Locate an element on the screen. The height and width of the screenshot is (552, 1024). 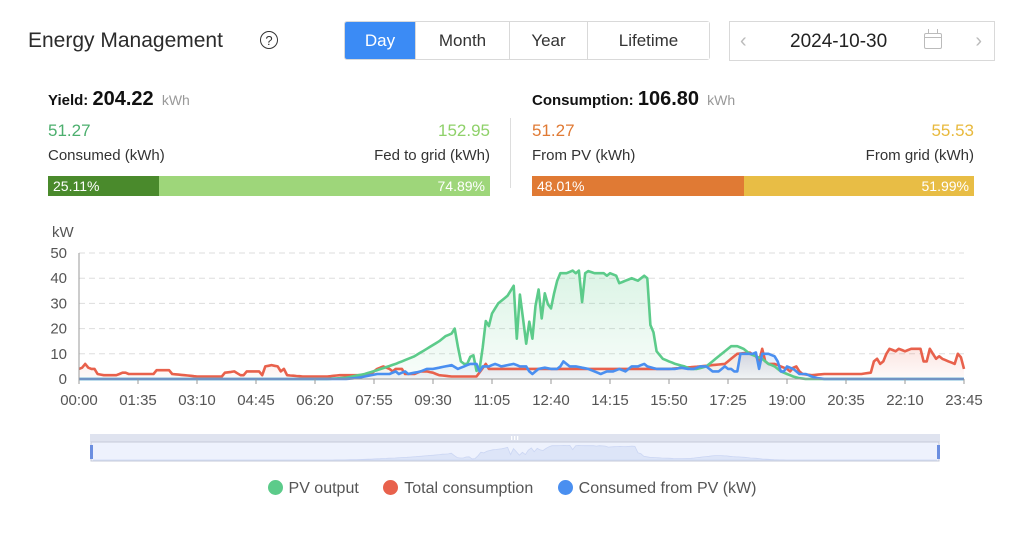
fed-pct-segment: 74.89% is located at coordinates (324, 186).